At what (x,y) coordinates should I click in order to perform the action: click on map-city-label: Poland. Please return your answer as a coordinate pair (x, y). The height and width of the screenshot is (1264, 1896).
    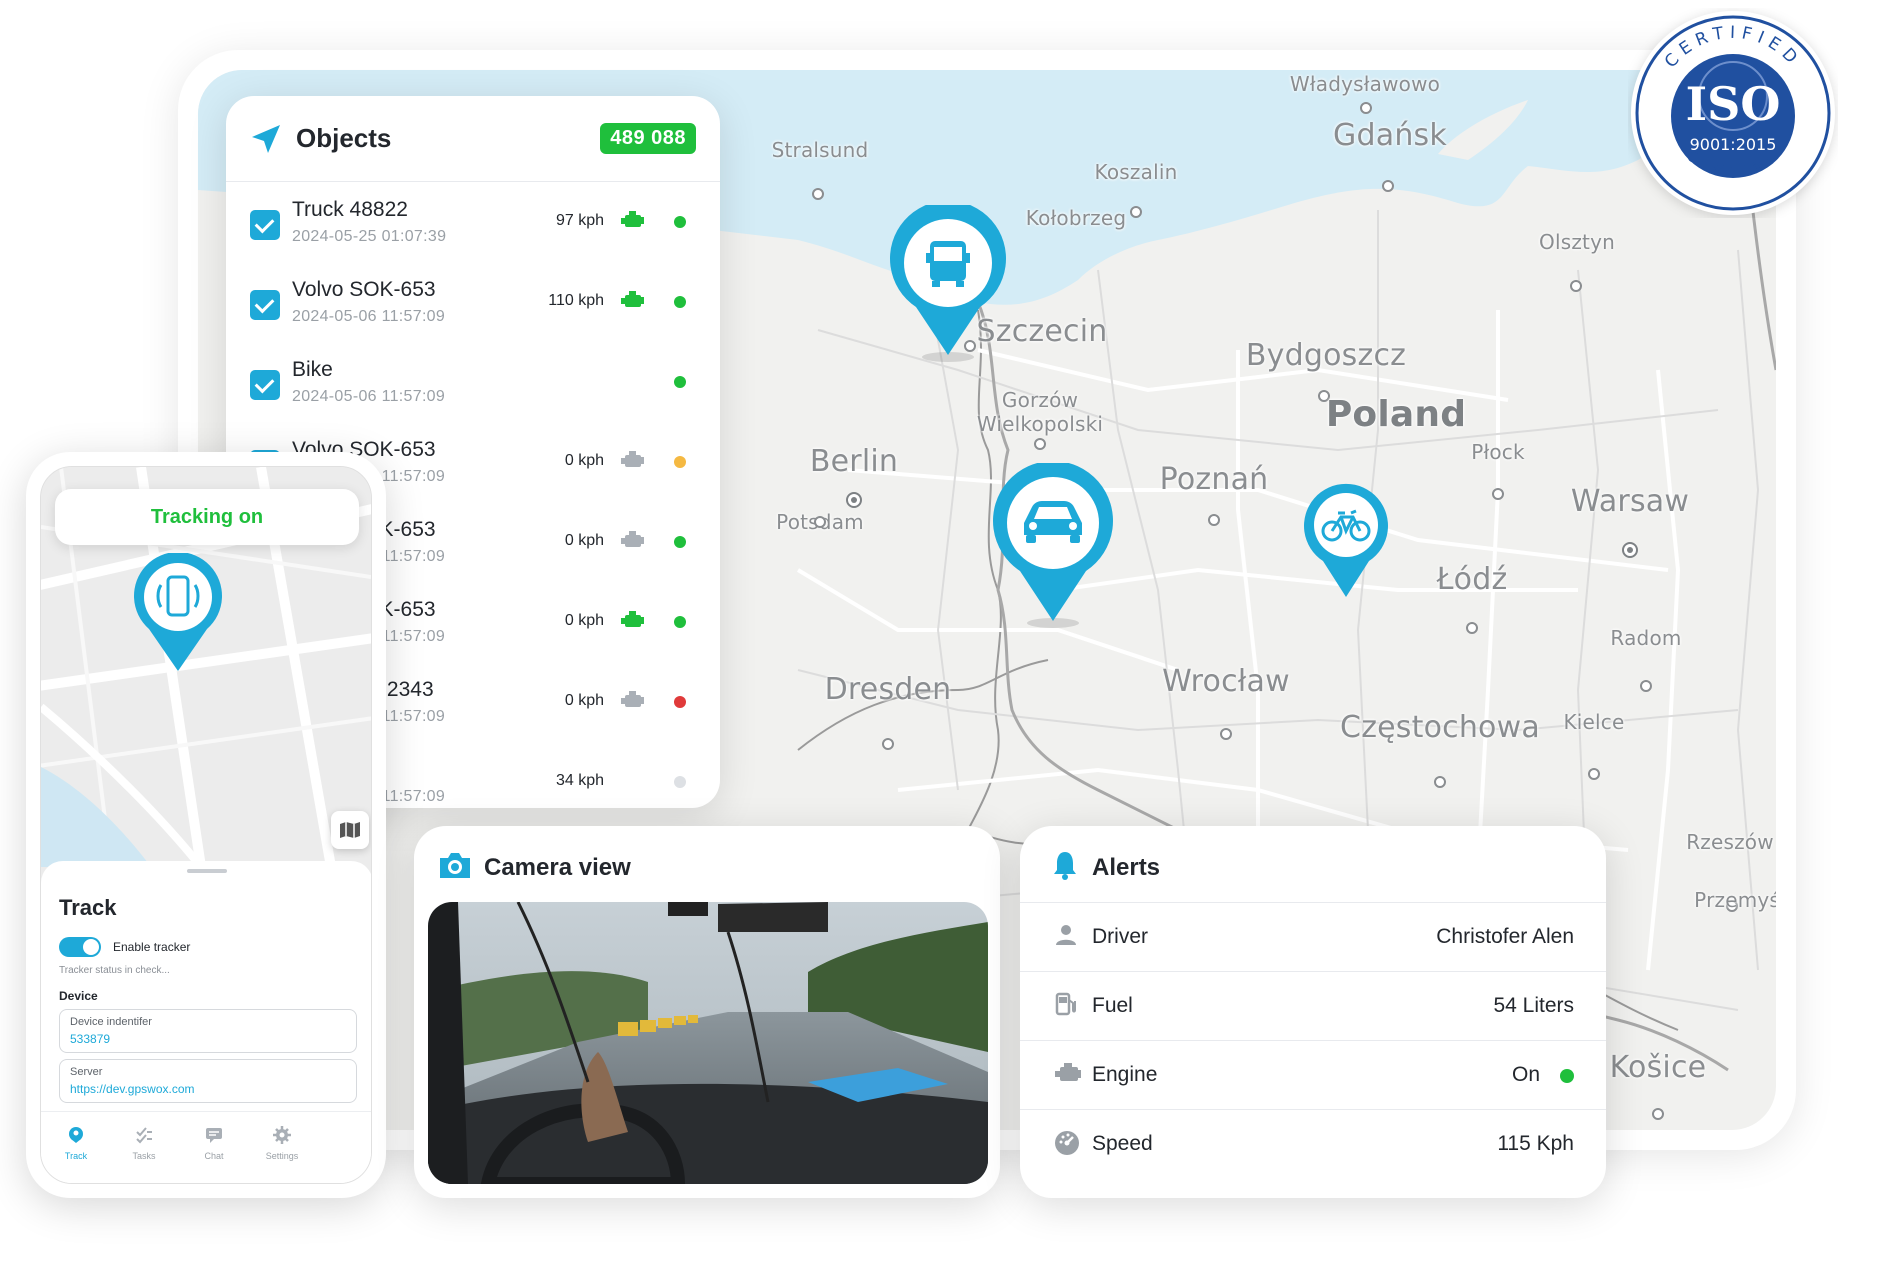
    Looking at the image, I should click on (1396, 414).